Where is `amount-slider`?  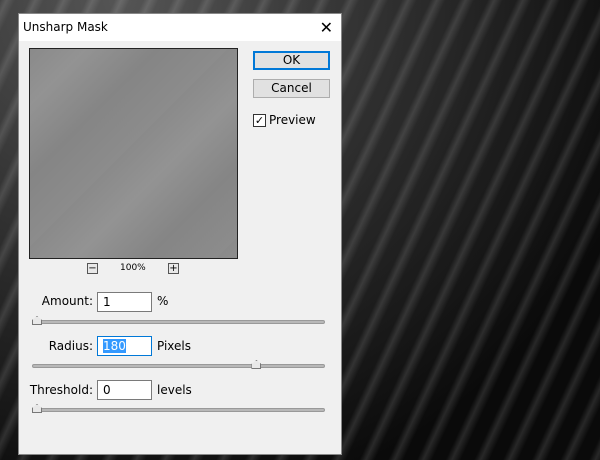
amount-slider is located at coordinates (178, 320).